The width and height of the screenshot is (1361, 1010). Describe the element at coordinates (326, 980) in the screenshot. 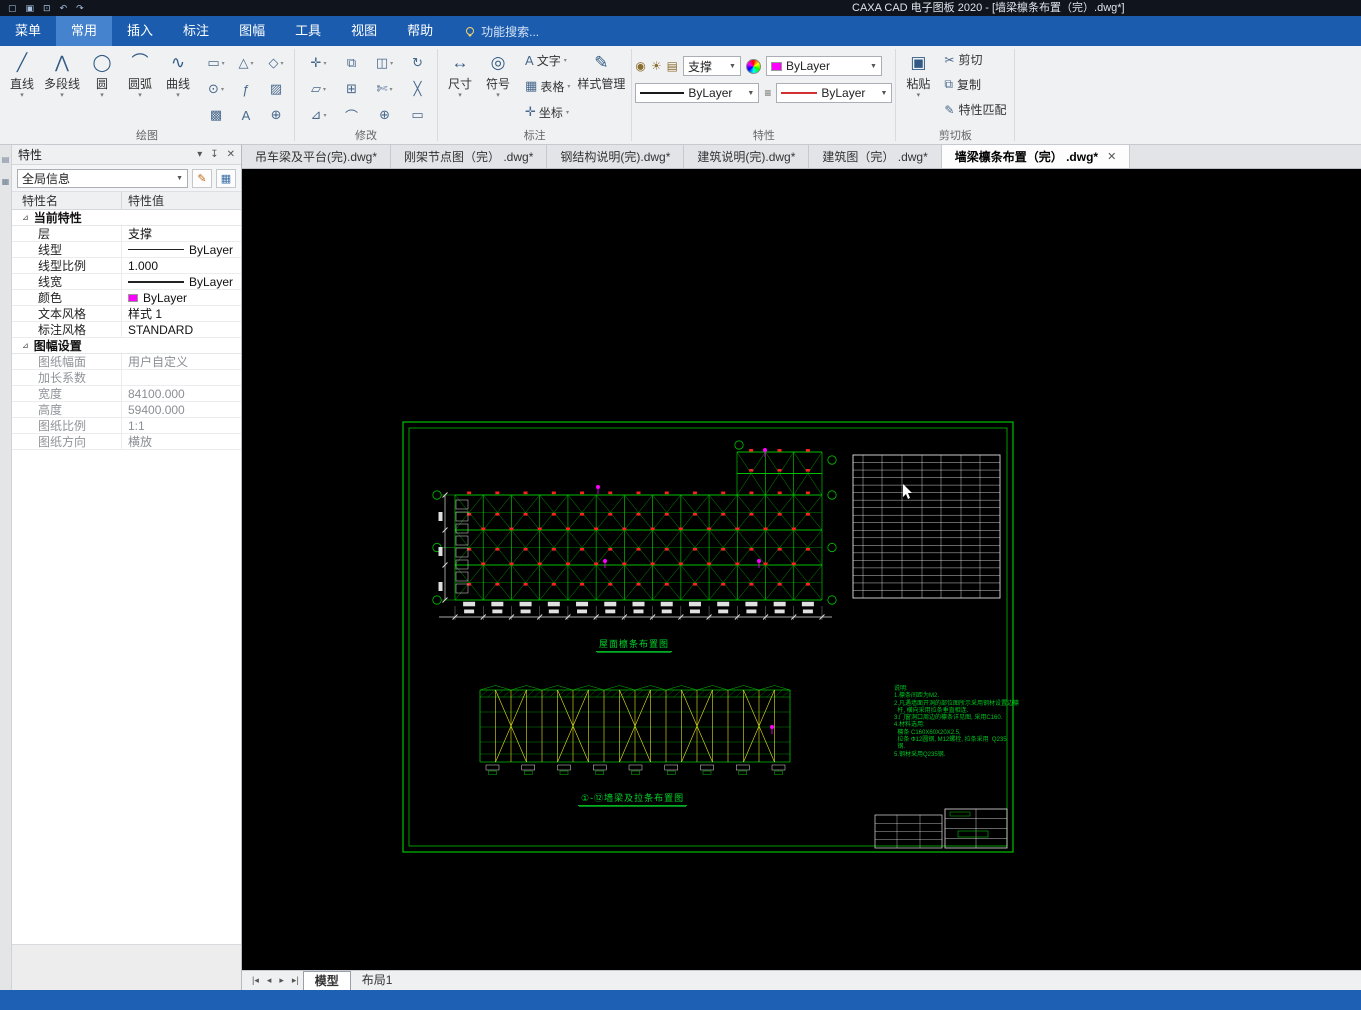

I see `model-tab: 模型` at that location.